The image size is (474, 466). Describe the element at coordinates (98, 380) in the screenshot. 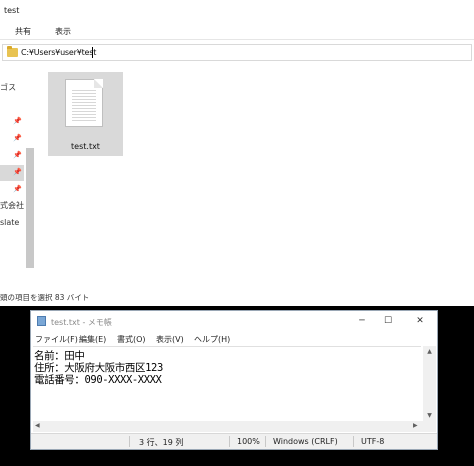

I see `text-line: 電話番号：090-XXXX-XXXX` at that location.